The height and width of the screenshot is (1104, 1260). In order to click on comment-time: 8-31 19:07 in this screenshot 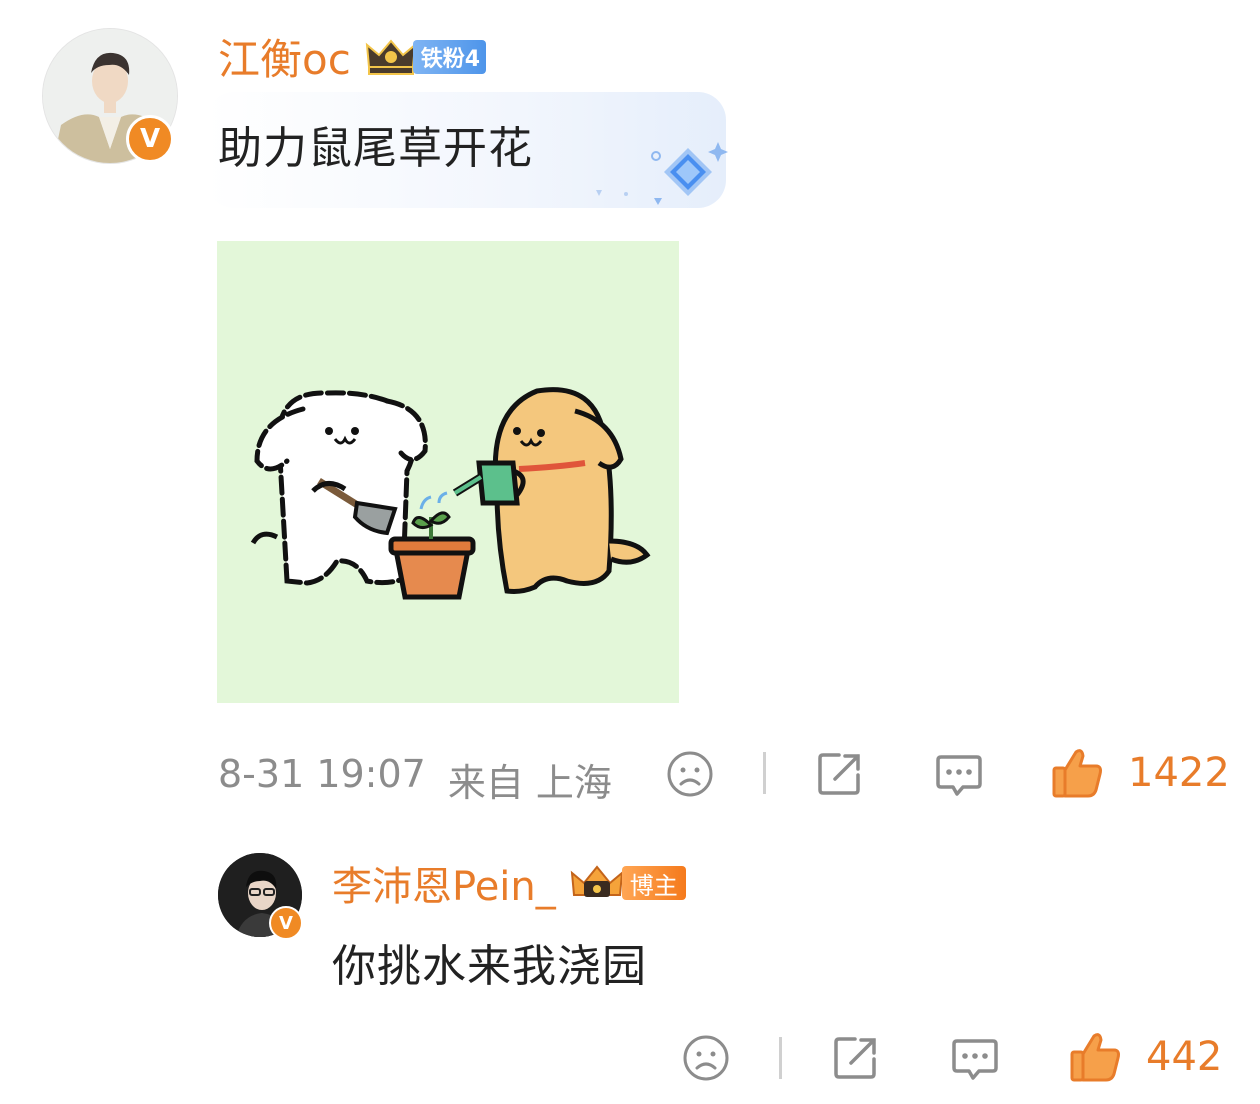, I will do `click(322, 774)`.